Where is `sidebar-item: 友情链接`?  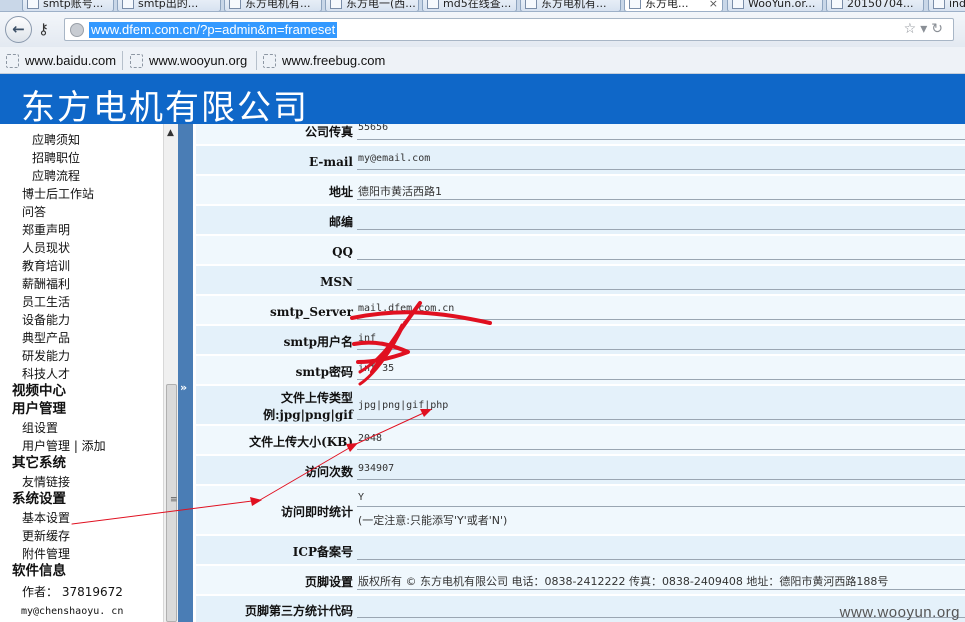
sidebar-item: 友情链接 is located at coordinates (46, 482).